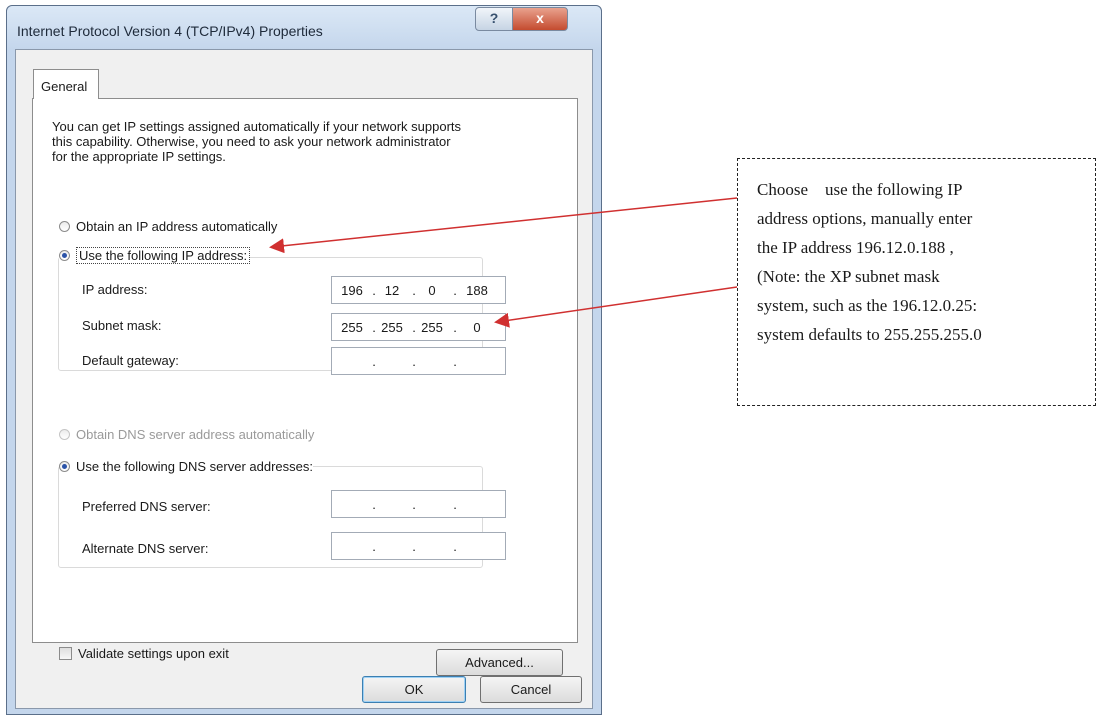 The height and width of the screenshot is (720, 1097). What do you see at coordinates (66, 84) in the screenshot?
I see `tab-general: General` at bounding box center [66, 84].